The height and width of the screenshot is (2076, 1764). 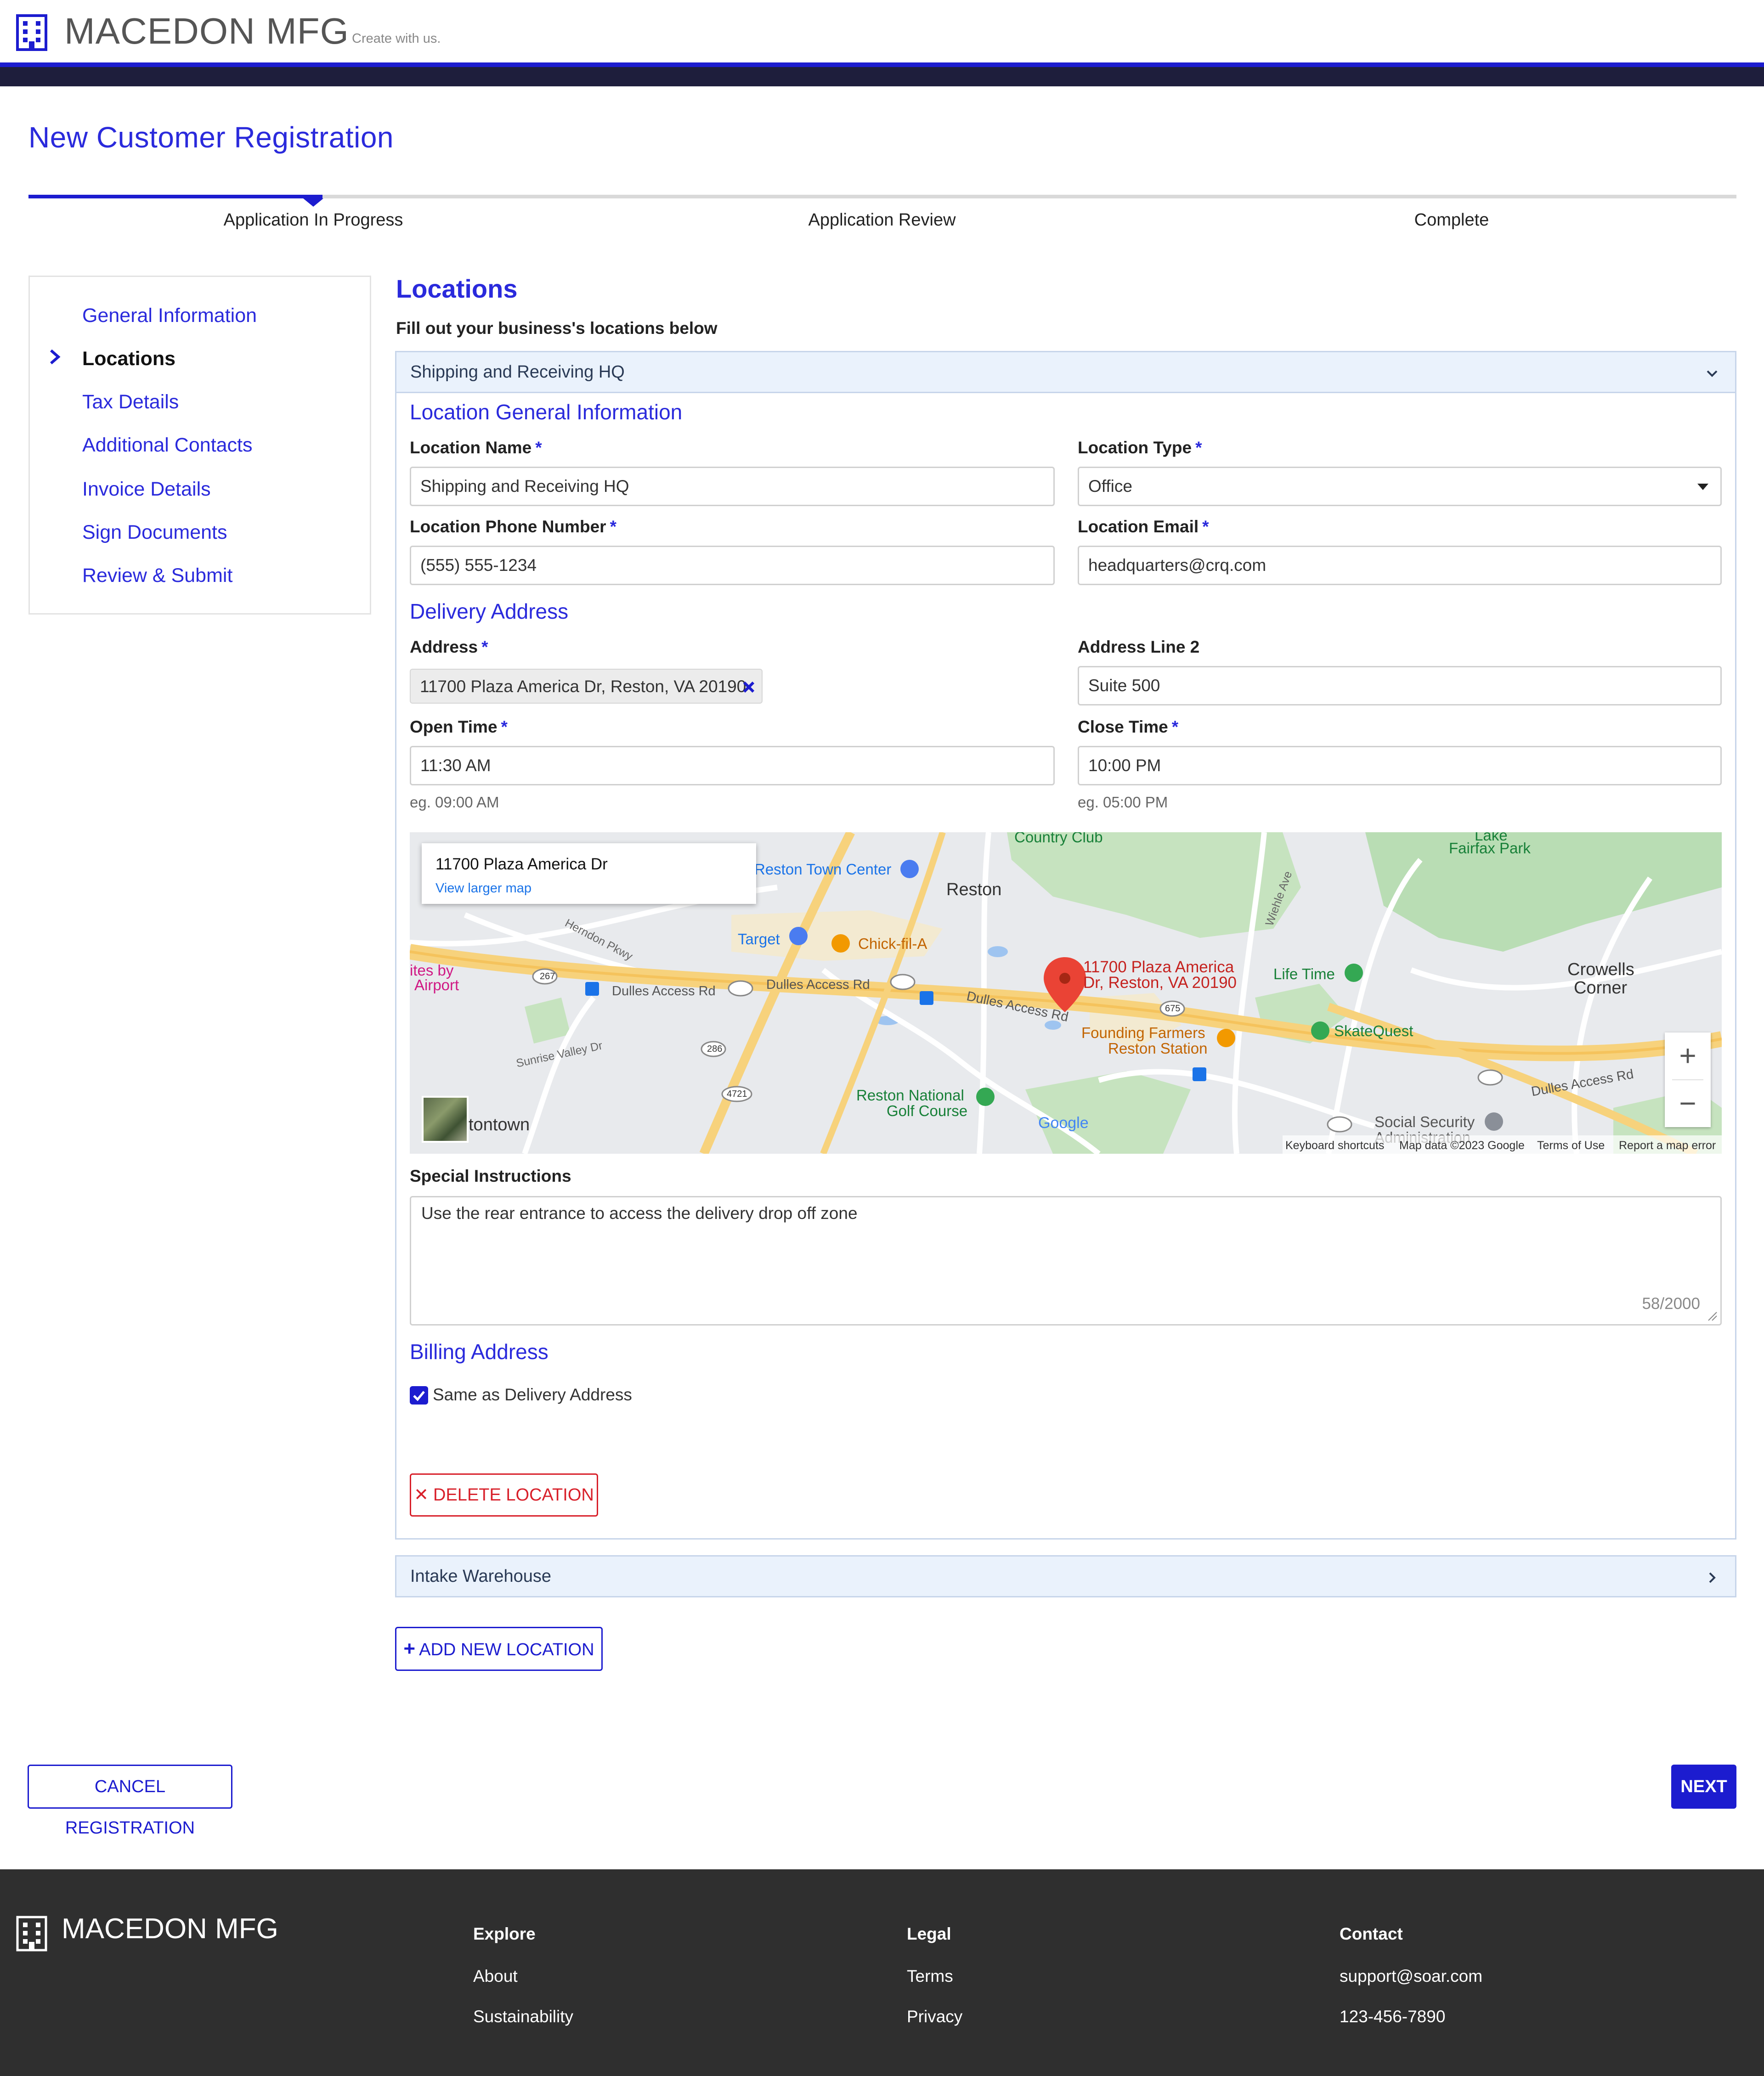 I want to click on location-email-input, so click(x=1400, y=565).